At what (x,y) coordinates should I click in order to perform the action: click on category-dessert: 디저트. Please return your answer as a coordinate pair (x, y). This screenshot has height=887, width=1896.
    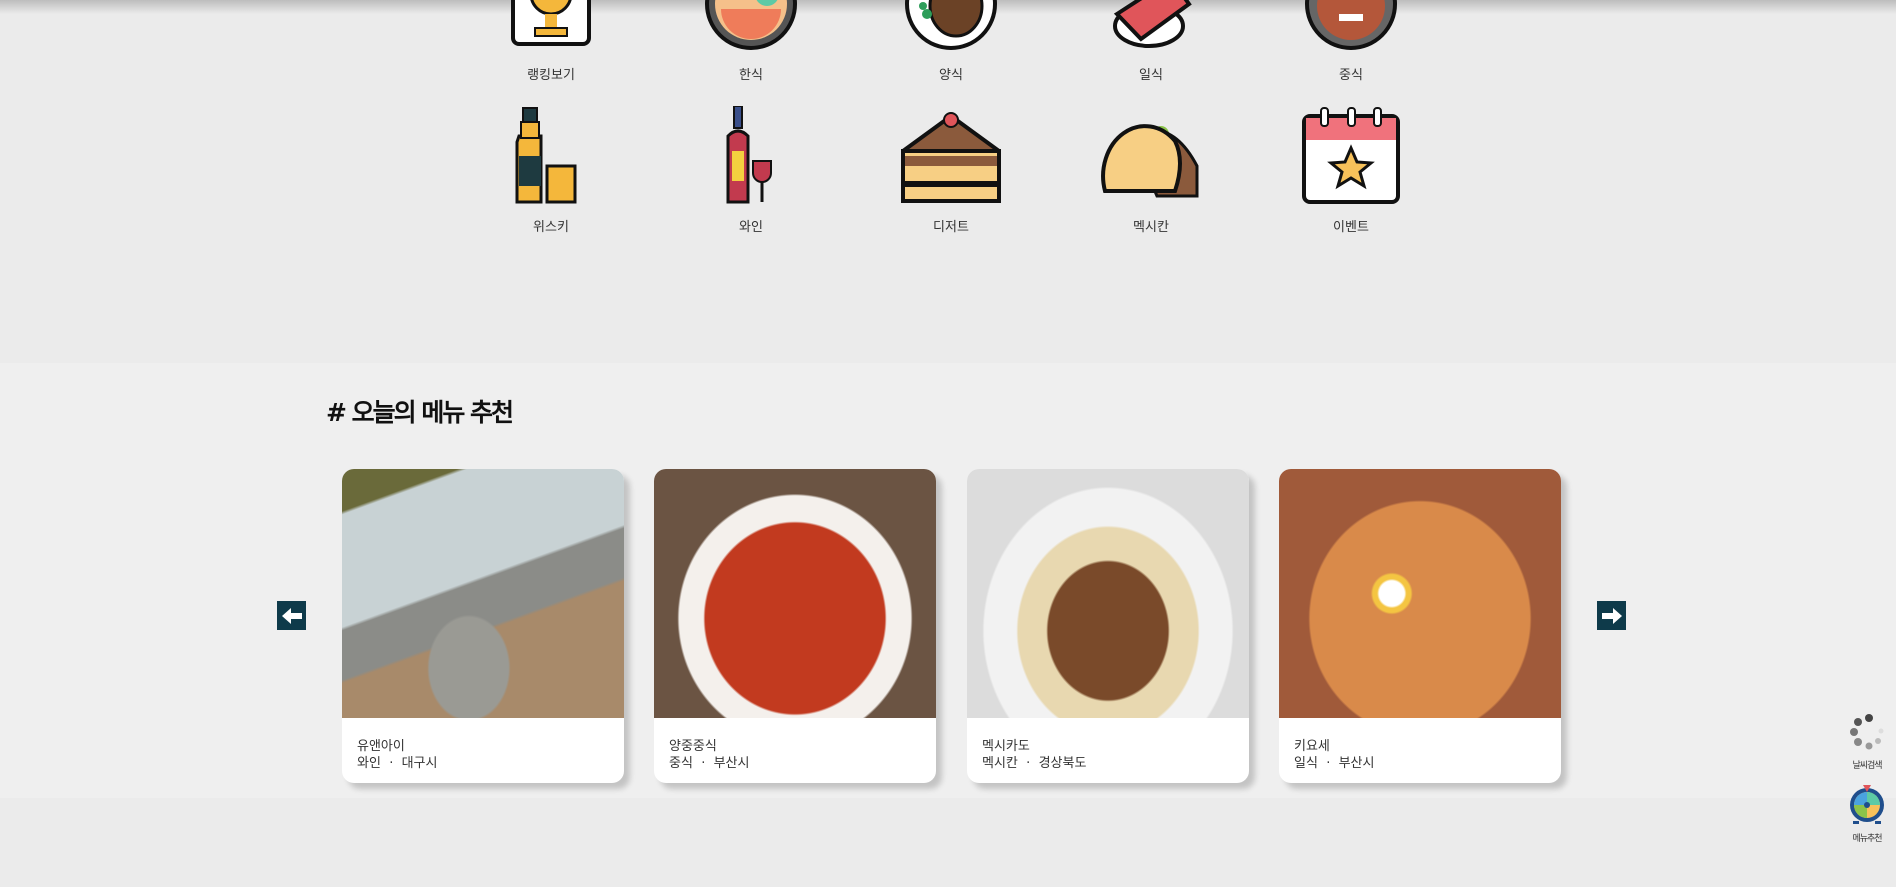
    Looking at the image, I should click on (951, 170).